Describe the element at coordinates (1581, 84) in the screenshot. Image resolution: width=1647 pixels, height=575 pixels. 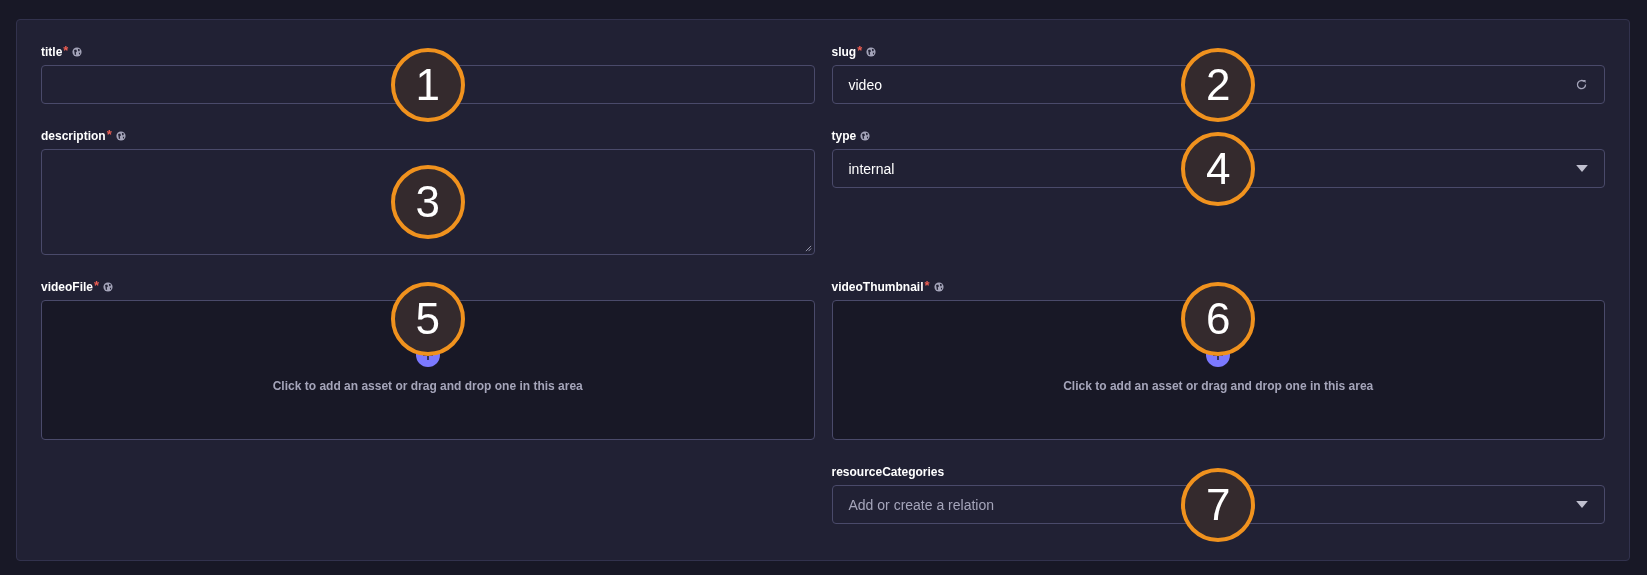
I see `refresh-icon` at that location.